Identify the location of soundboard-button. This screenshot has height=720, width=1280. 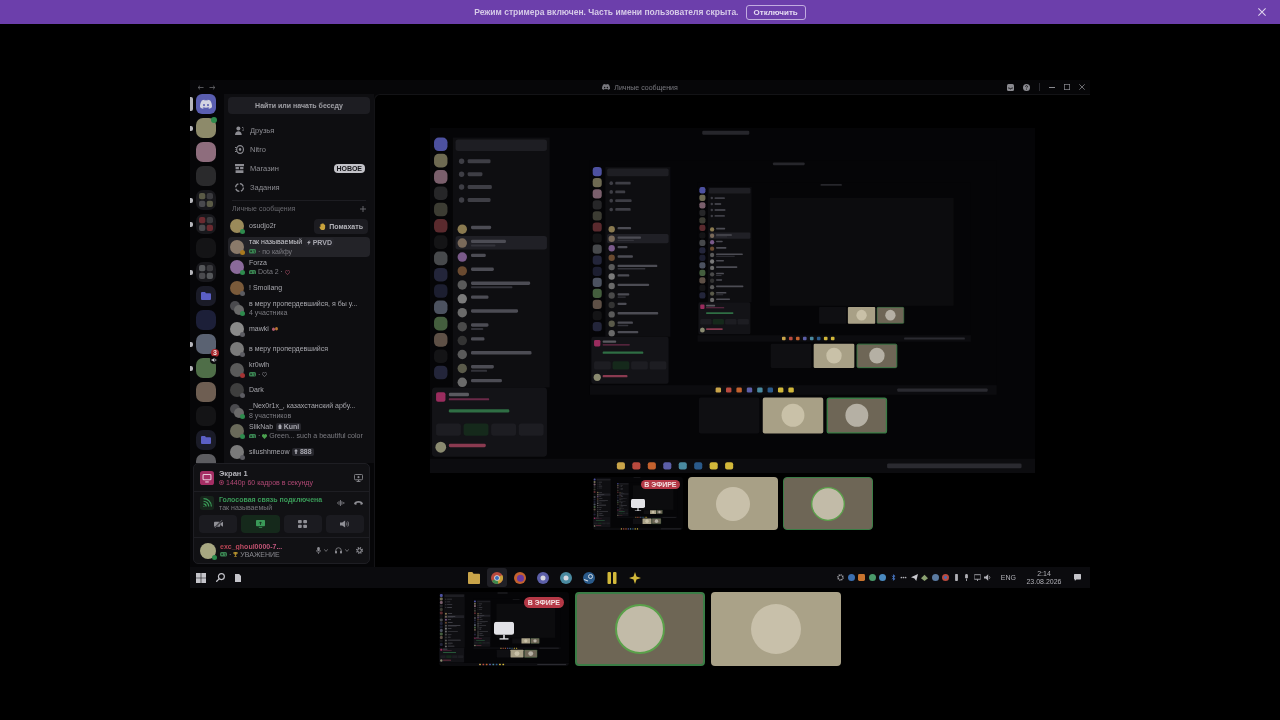
(344, 524).